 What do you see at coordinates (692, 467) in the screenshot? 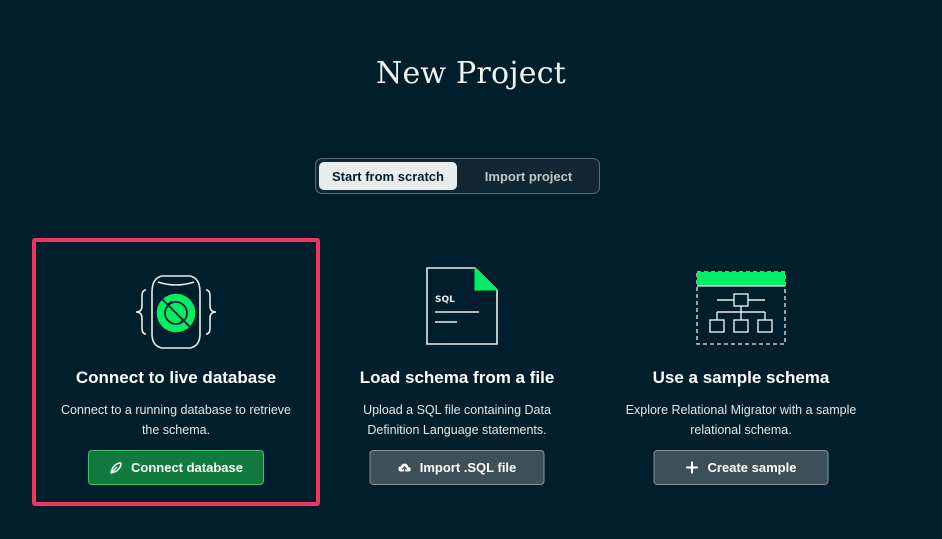
I see `plus-icon` at bounding box center [692, 467].